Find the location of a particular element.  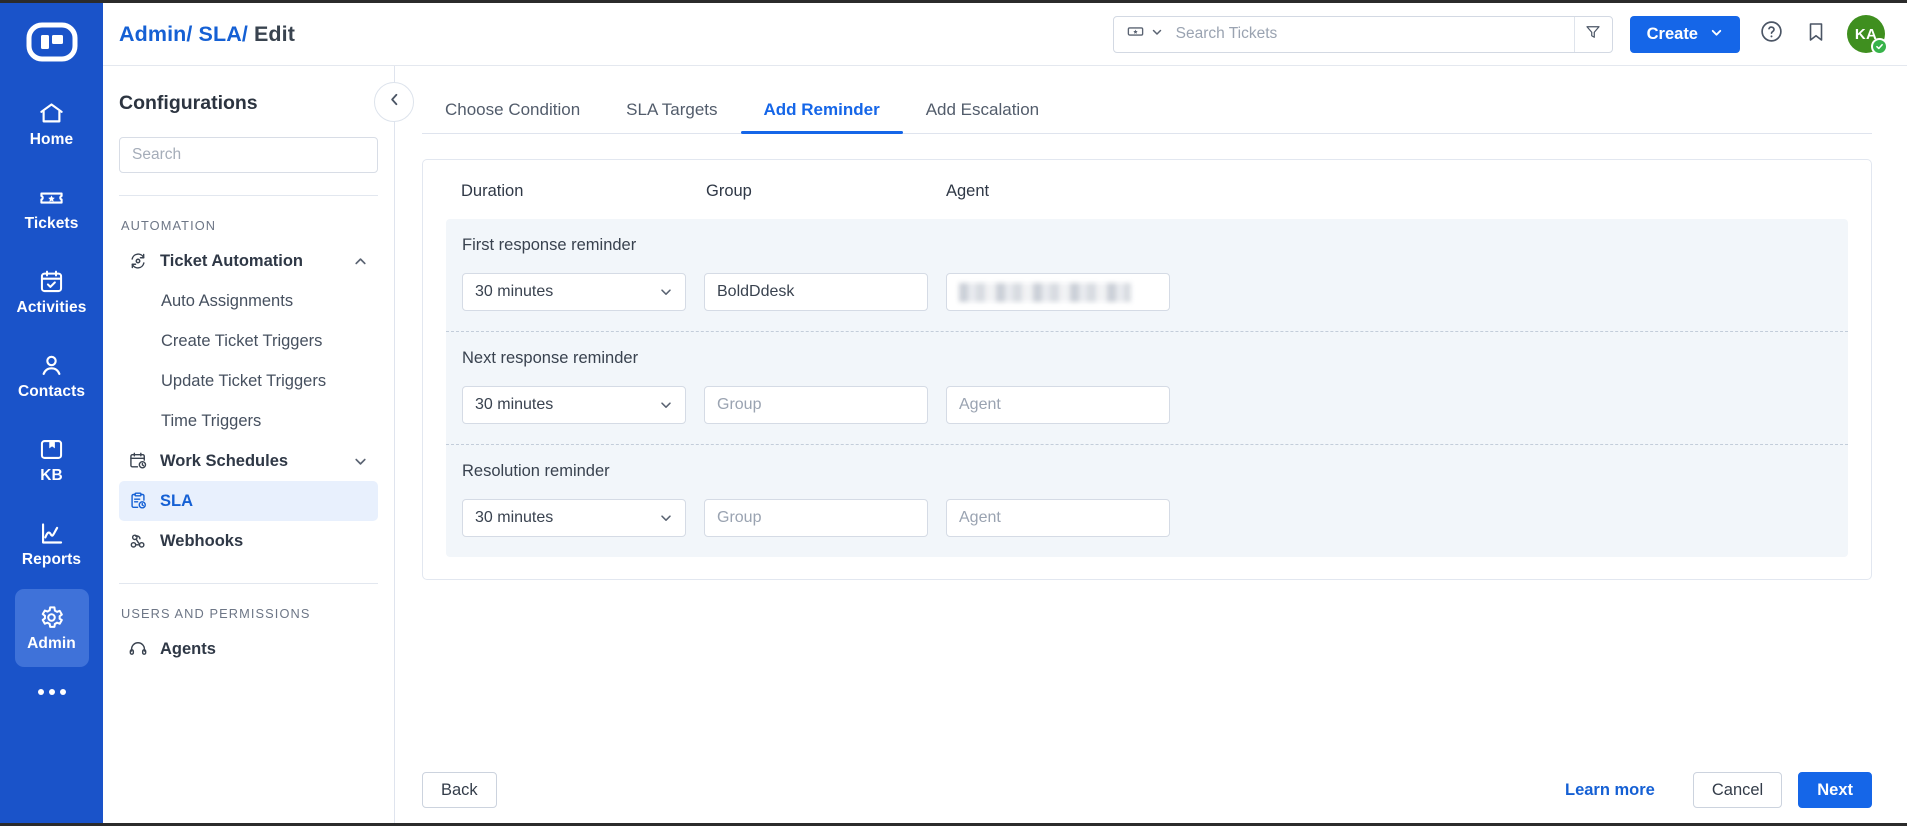

column-headers: Duration Group Agent is located at coordinates (1147, 200).